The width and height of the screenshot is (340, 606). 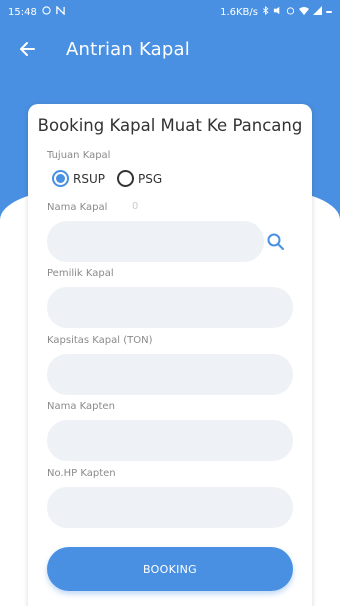 What do you see at coordinates (46, 12) in the screenshot?
I see `whatsapp-icon` at bounding box center [46, 12].